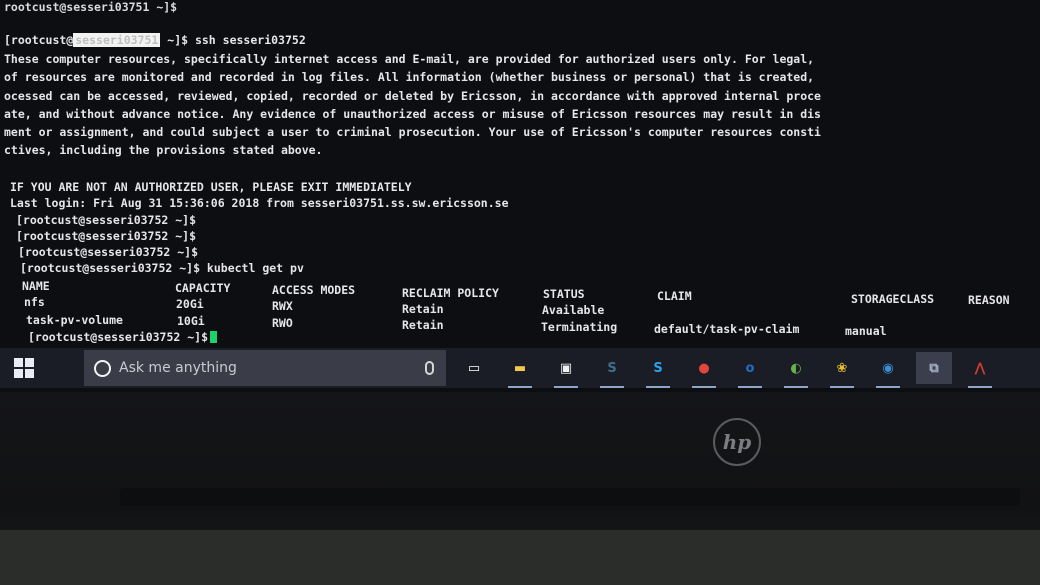 This screenshot has height=585, width=1040. What do you see at coordinates (178, 368) in the screenshot?
I see `search-placeholder: Ask me anything` at bounding box center [178, 368].